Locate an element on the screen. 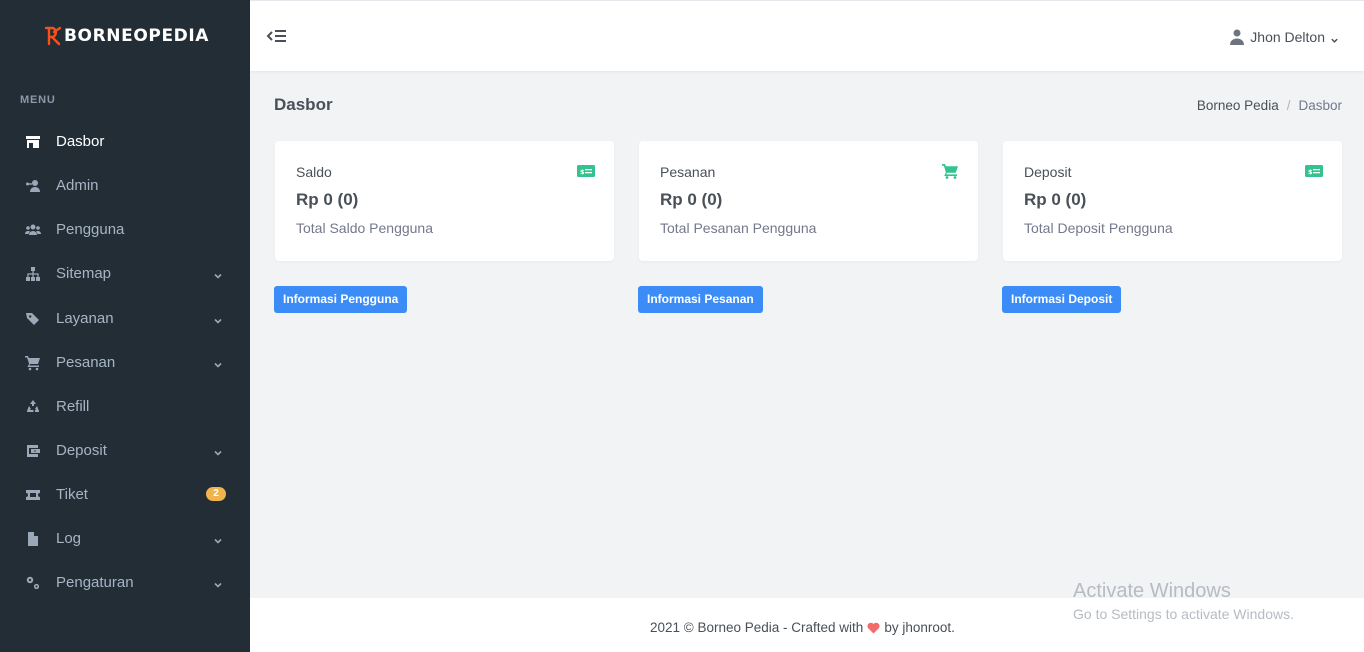 The image size is (1364, 652). informasi-pesanan-button: Informasi Pesanan is located at coordinates (700, 299).